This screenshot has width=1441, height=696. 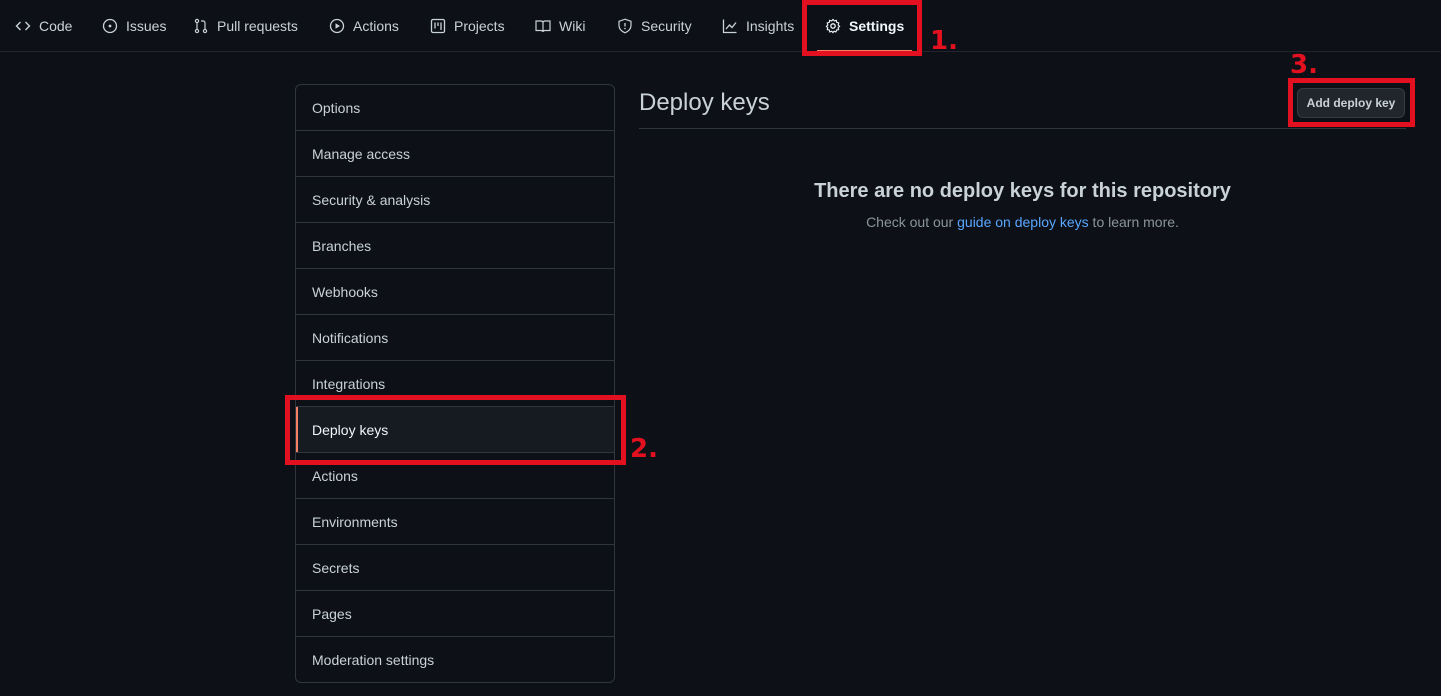 What do you see at coordinates (23, 26) in the screenshot?
I see `code-icon` at bounding box center [23, 26].